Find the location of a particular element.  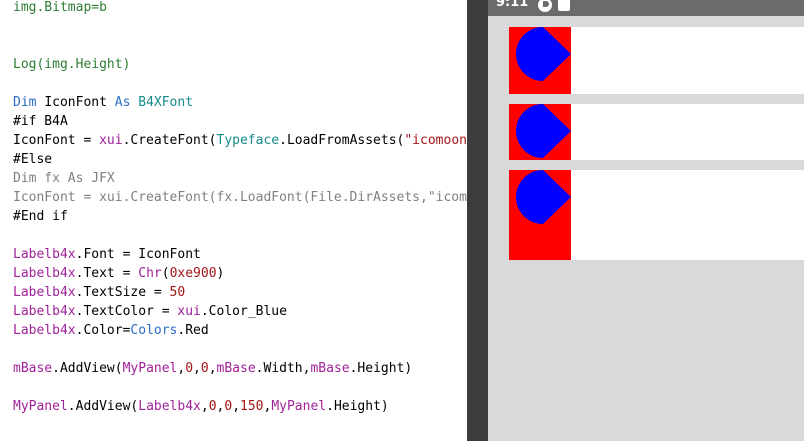

code-token: #Else is located at coordinates (33, 159).